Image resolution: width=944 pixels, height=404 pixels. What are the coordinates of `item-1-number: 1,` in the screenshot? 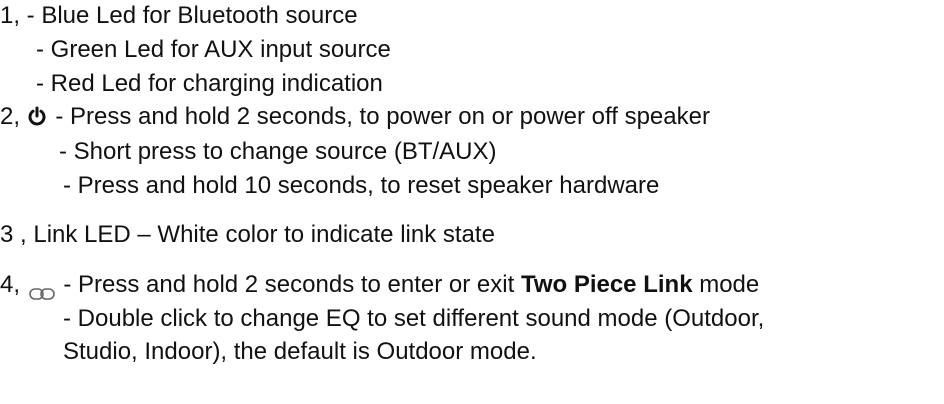 It's located at (10, 15).